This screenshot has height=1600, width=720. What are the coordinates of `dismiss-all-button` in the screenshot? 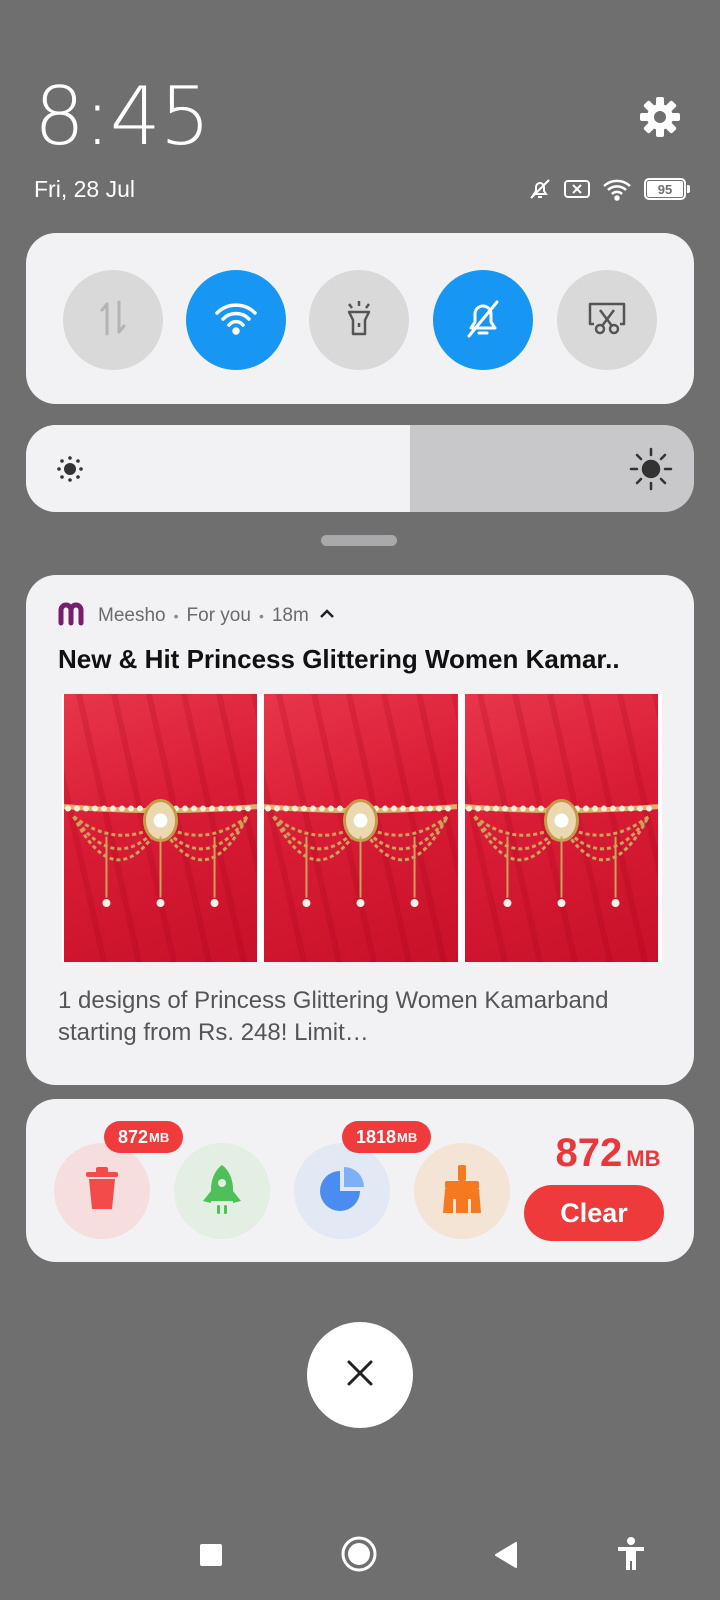 It's located at (360, 1375).